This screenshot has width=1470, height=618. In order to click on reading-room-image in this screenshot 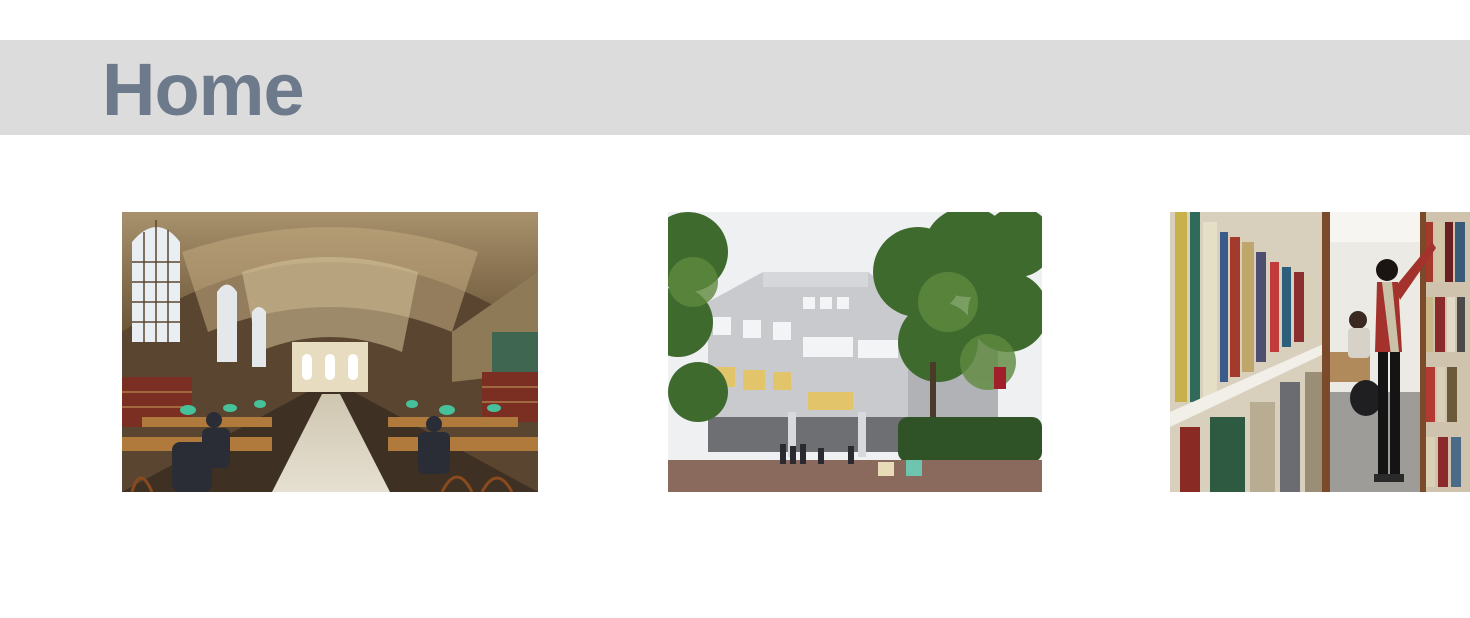, I will do `click(330, 352)`.